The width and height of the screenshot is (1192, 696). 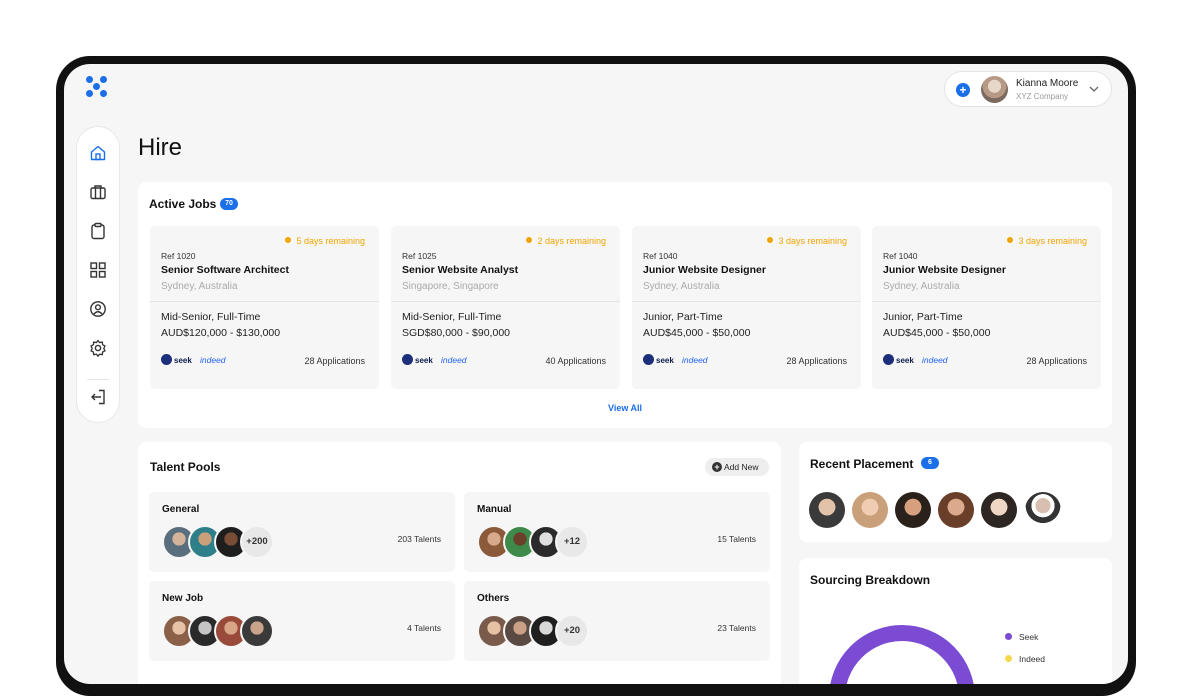 I want to click on pool-count: 23 Talents, so click(x=736, y=628).